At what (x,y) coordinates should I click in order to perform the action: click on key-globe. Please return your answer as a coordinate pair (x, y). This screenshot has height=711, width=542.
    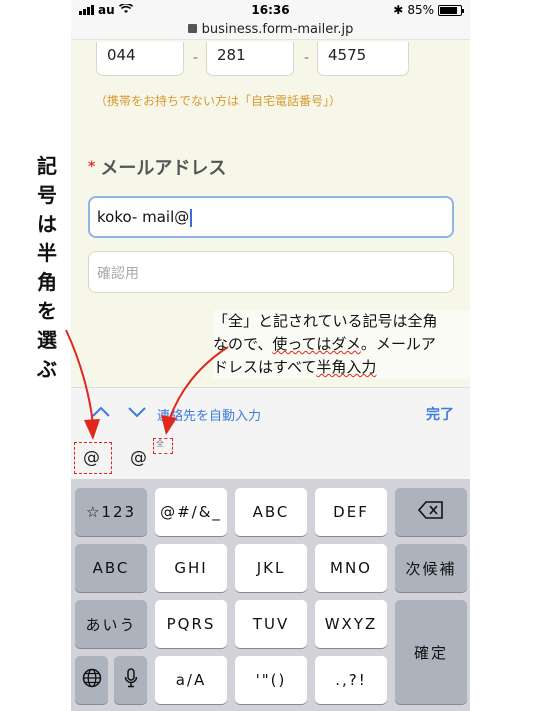
    Looking at the image, I should click on (91, 680).